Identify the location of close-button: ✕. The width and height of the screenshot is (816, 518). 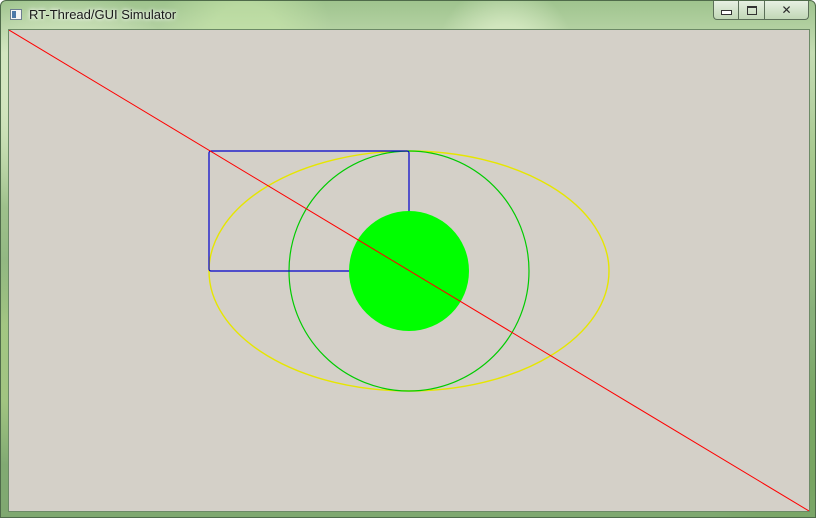
(787, 10).